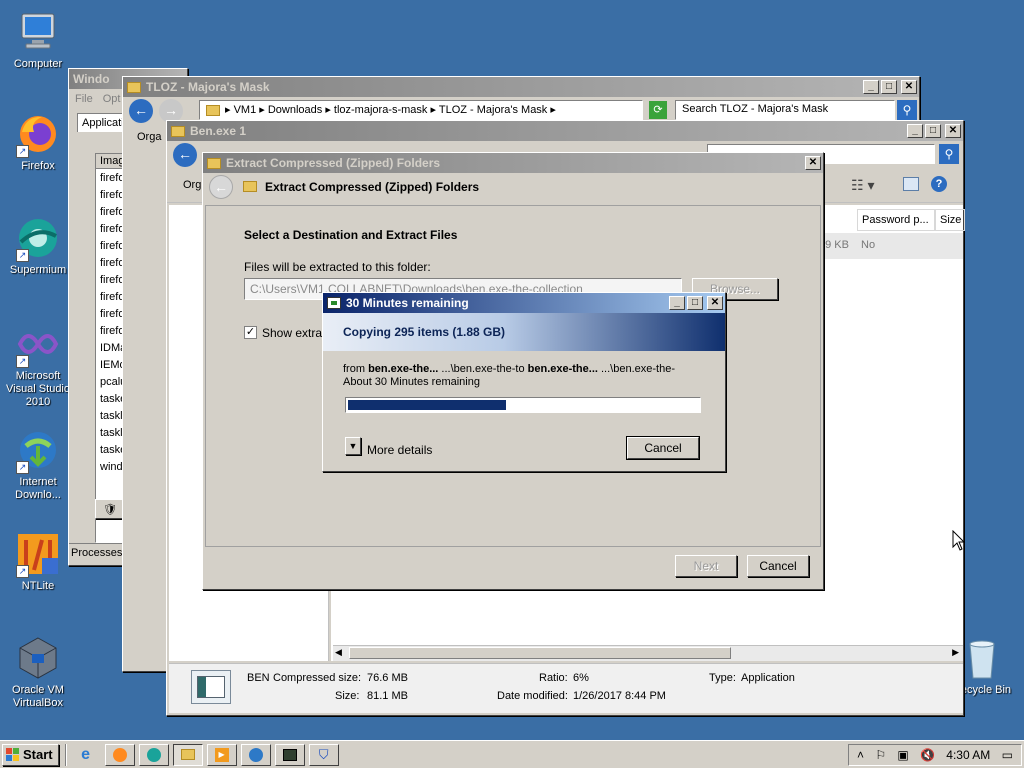  Describe the element at coordinates (112, 99) in the screenshot. I see `menu-options: Opt` at that location.